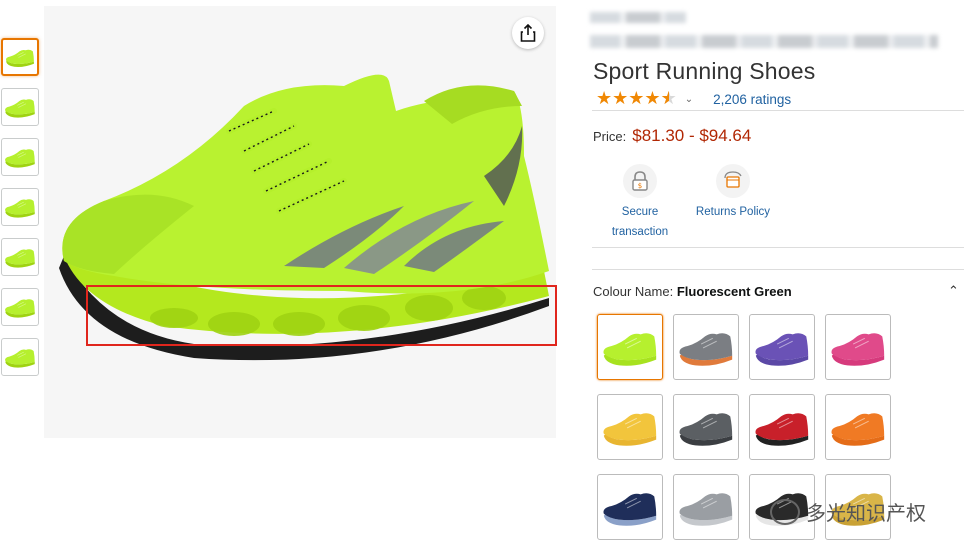  Describe the element at coordinates (692, 135) in the screenshot. I see `price-value: $81.30 - $94.64` at that location.